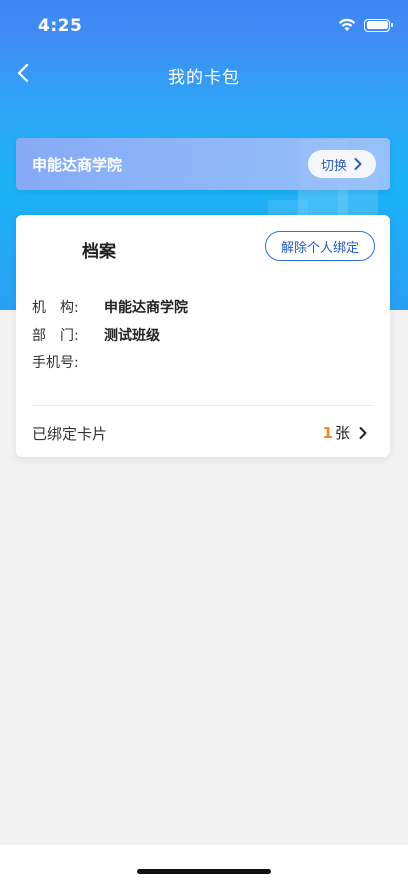 The height and width of the screenshot is (883, 408). What do you see at coordinates (342, 433) in the screenshot?
I see `bound-cards-unit: 张` at bounding box center [342, 433].